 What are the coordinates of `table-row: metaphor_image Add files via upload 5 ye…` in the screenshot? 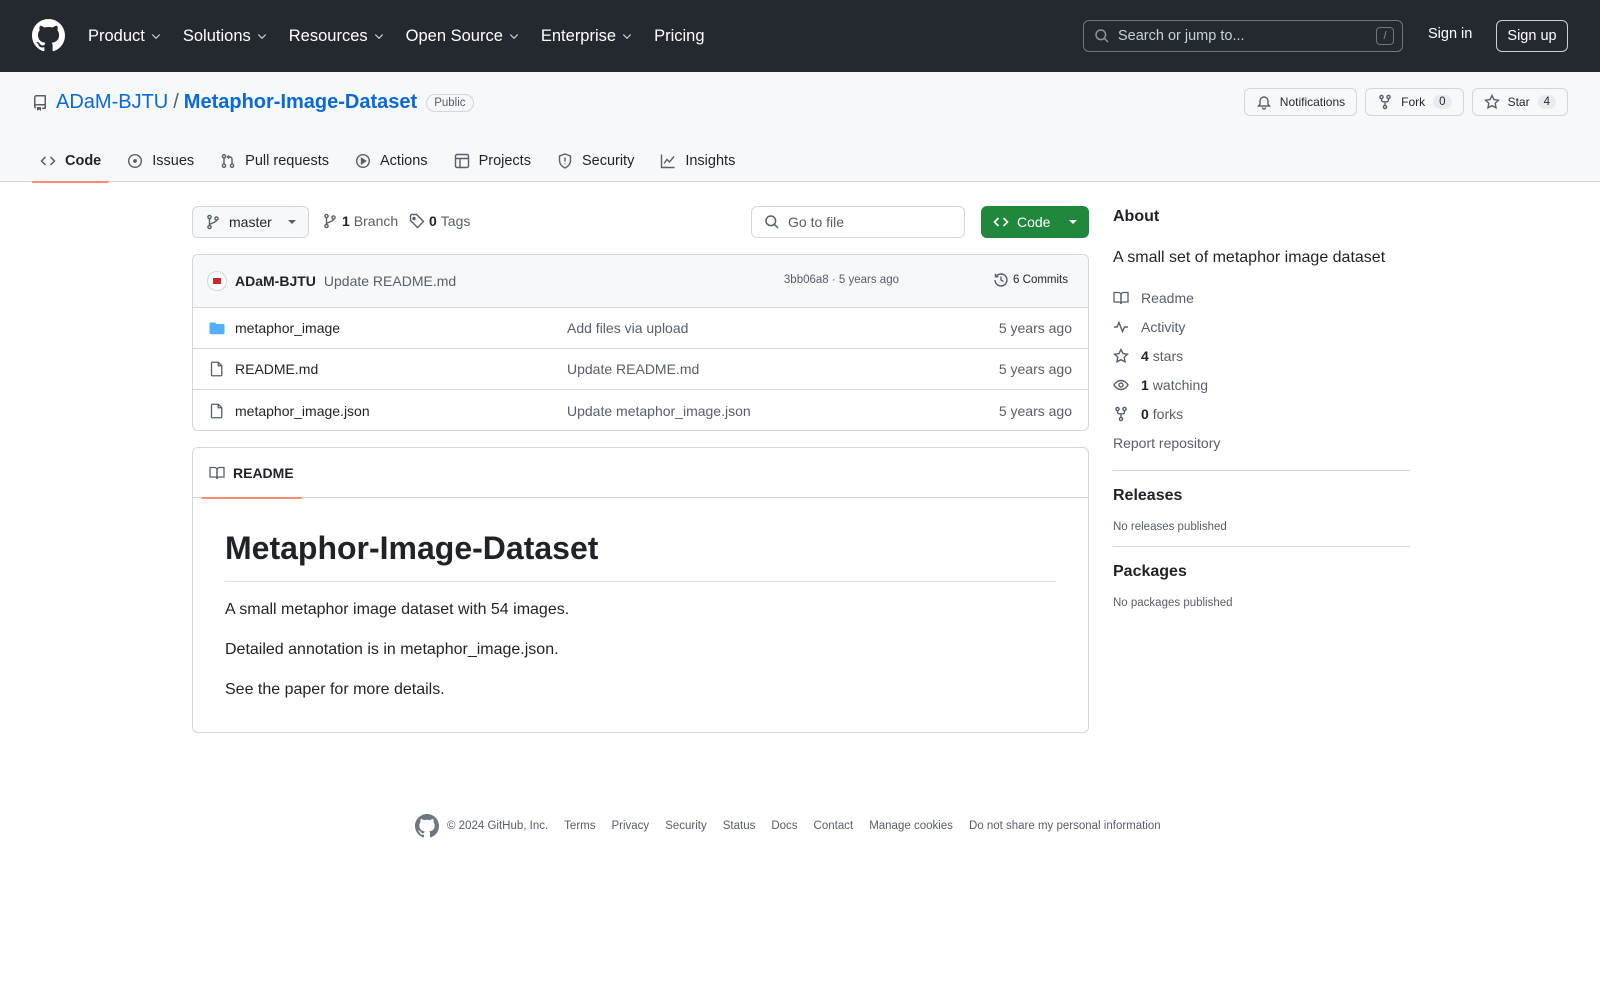 It's located at (640, 328).